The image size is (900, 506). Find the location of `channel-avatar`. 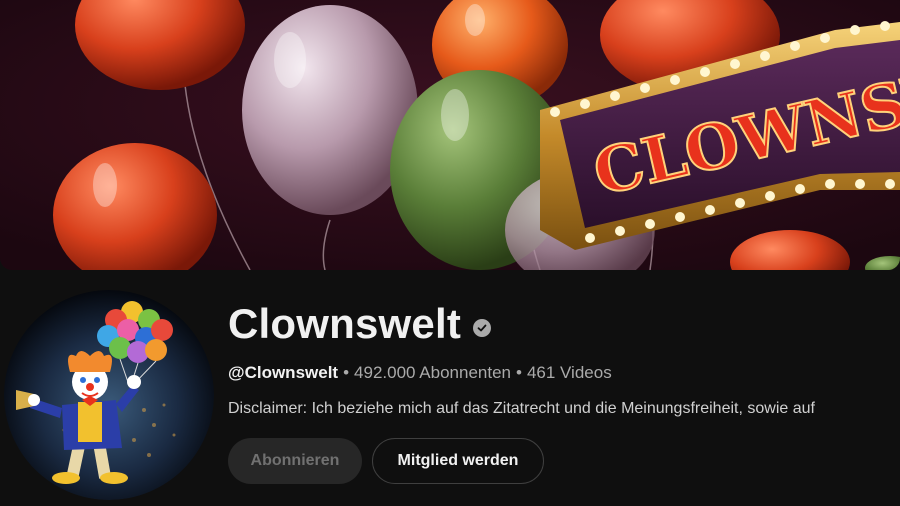

channel-avatar is located at coordinates (109, 395).